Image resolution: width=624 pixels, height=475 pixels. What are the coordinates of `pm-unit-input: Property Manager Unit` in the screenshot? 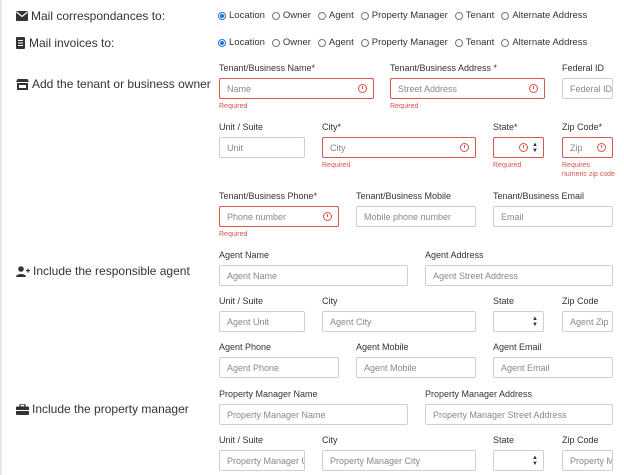 It's located at (262, 460).